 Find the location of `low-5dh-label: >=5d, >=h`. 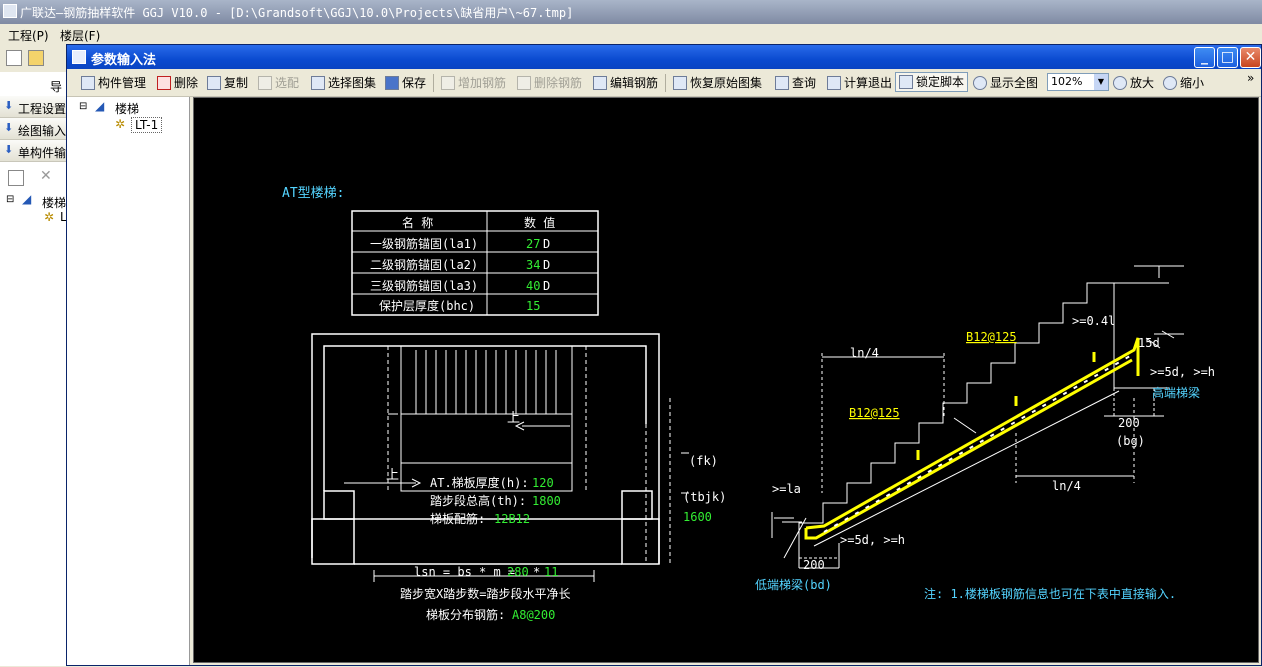

low-5dh-label: >=5d, >=h is located at coordinates (872, 540).